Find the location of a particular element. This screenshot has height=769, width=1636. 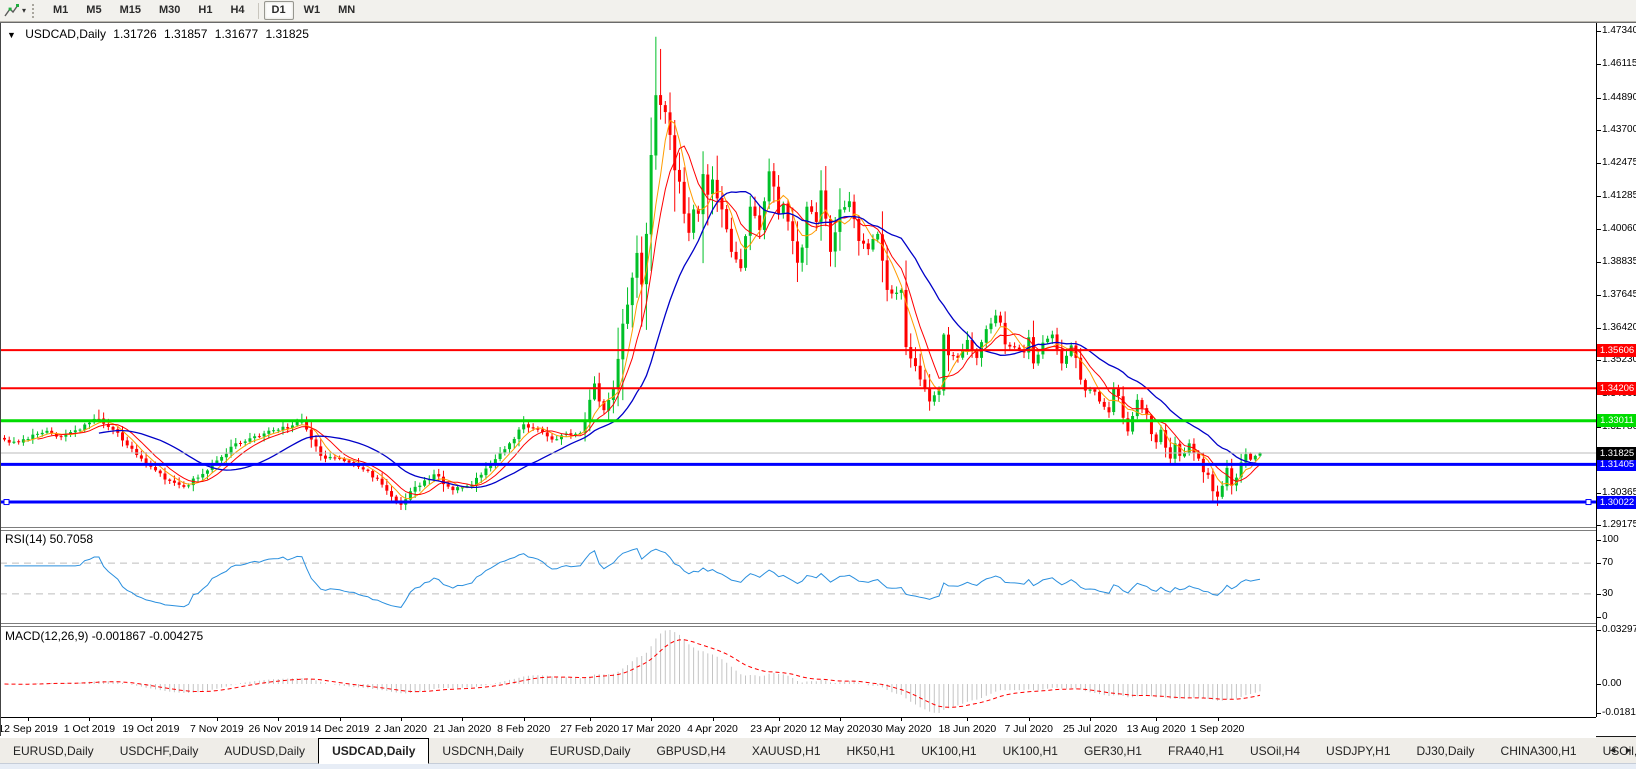

dropdown-caret-icon: ▾ is located at coordinates (24, 10).